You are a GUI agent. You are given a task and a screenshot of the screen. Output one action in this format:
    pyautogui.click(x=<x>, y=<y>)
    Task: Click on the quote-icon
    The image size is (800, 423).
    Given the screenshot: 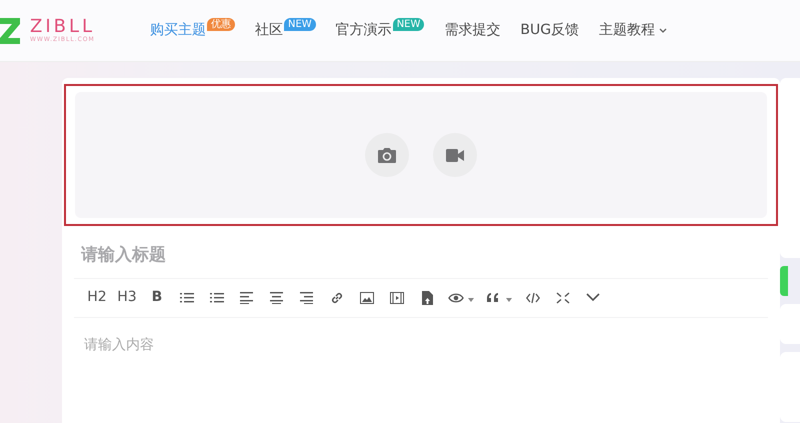 What is the action you would take?
    pyautogui.click(x=499, y=298)
    